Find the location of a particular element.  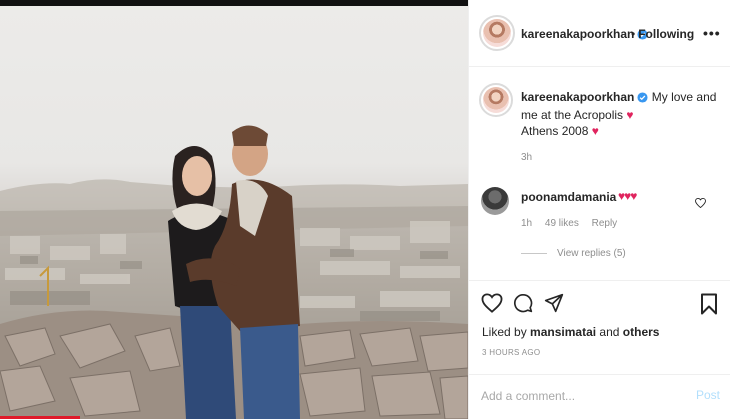

following-button: Following is located at coordinates (666, 34).